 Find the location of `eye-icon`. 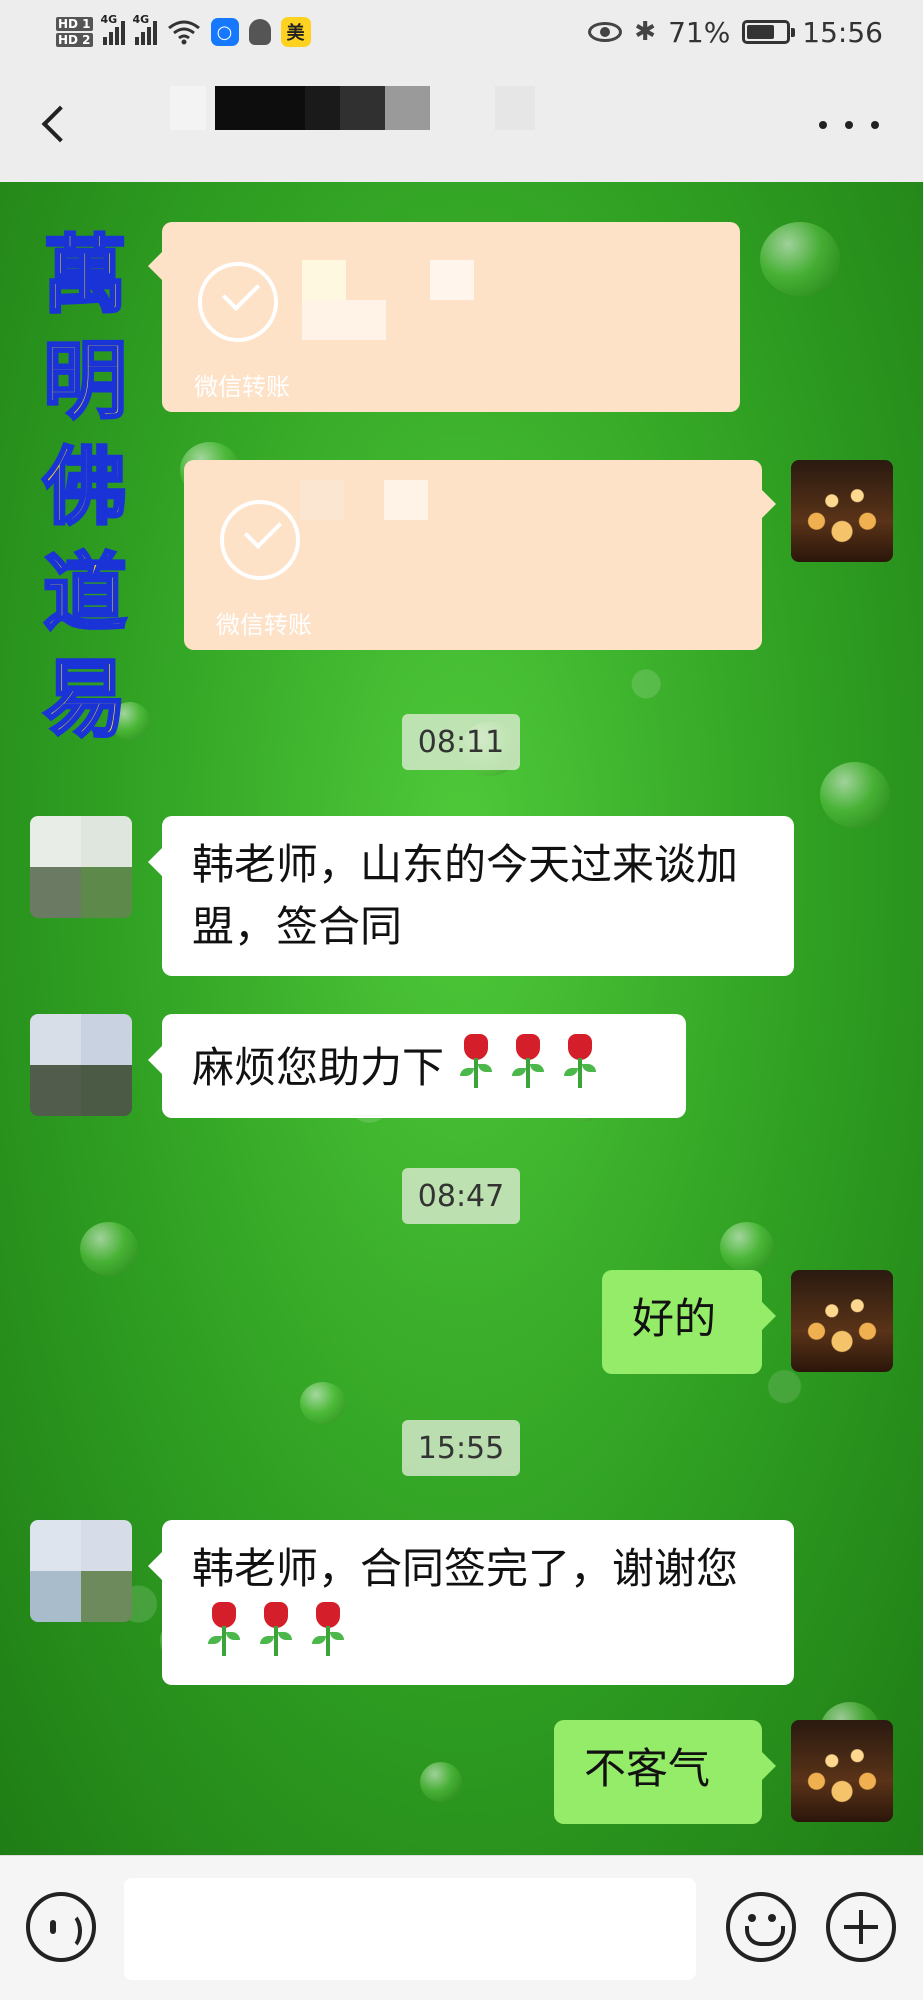

eye-icon is located at coordinates (605, 32).